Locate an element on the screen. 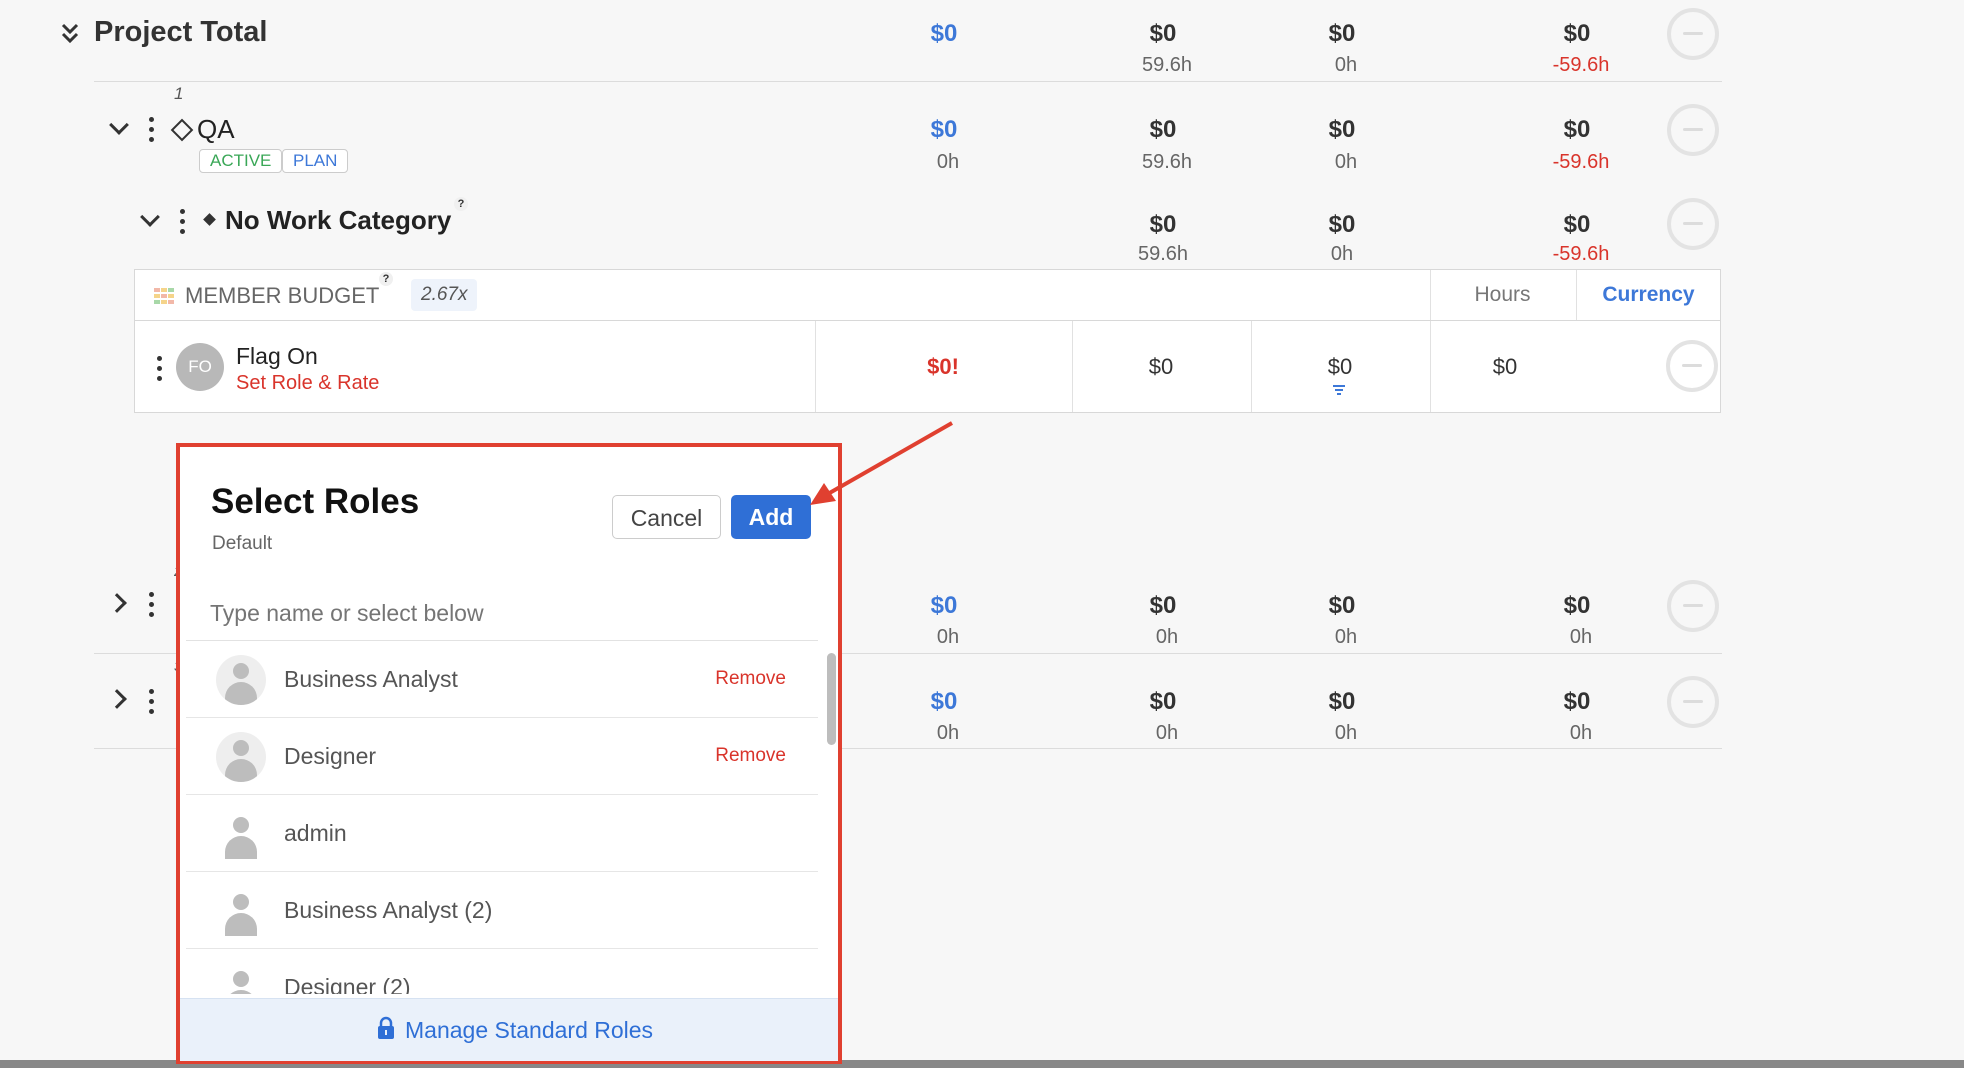  qa-col3-hours: 0h is located at coordinates (1346, 162).